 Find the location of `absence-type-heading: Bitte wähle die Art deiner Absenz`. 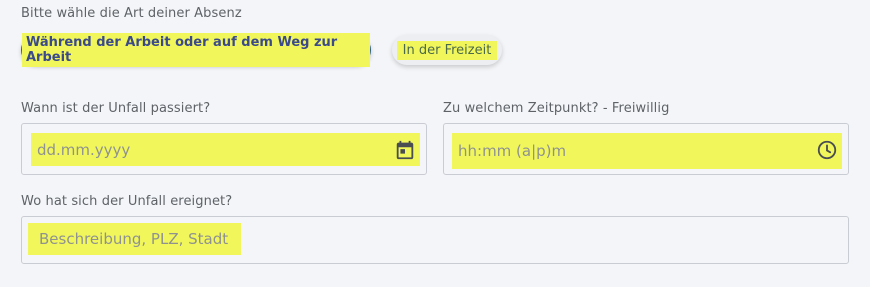

absence-type-heading: Bitte wähle die Art deiner Absenz is located at coordinates (131, 13).